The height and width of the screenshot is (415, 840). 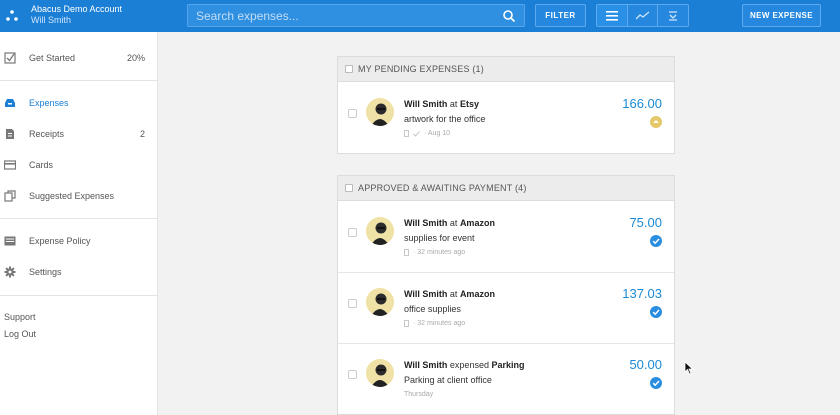 I want to click on search-icon, so click(x=509, y=16).